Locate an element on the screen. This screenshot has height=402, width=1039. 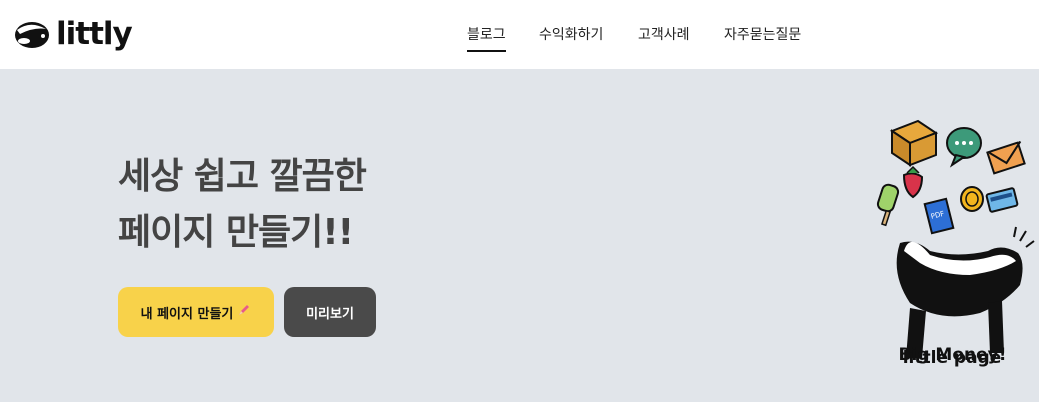
hero-title: 세상 쉽고 깔끔한 페이지 만들기!! is located at coordinates (242, 205).